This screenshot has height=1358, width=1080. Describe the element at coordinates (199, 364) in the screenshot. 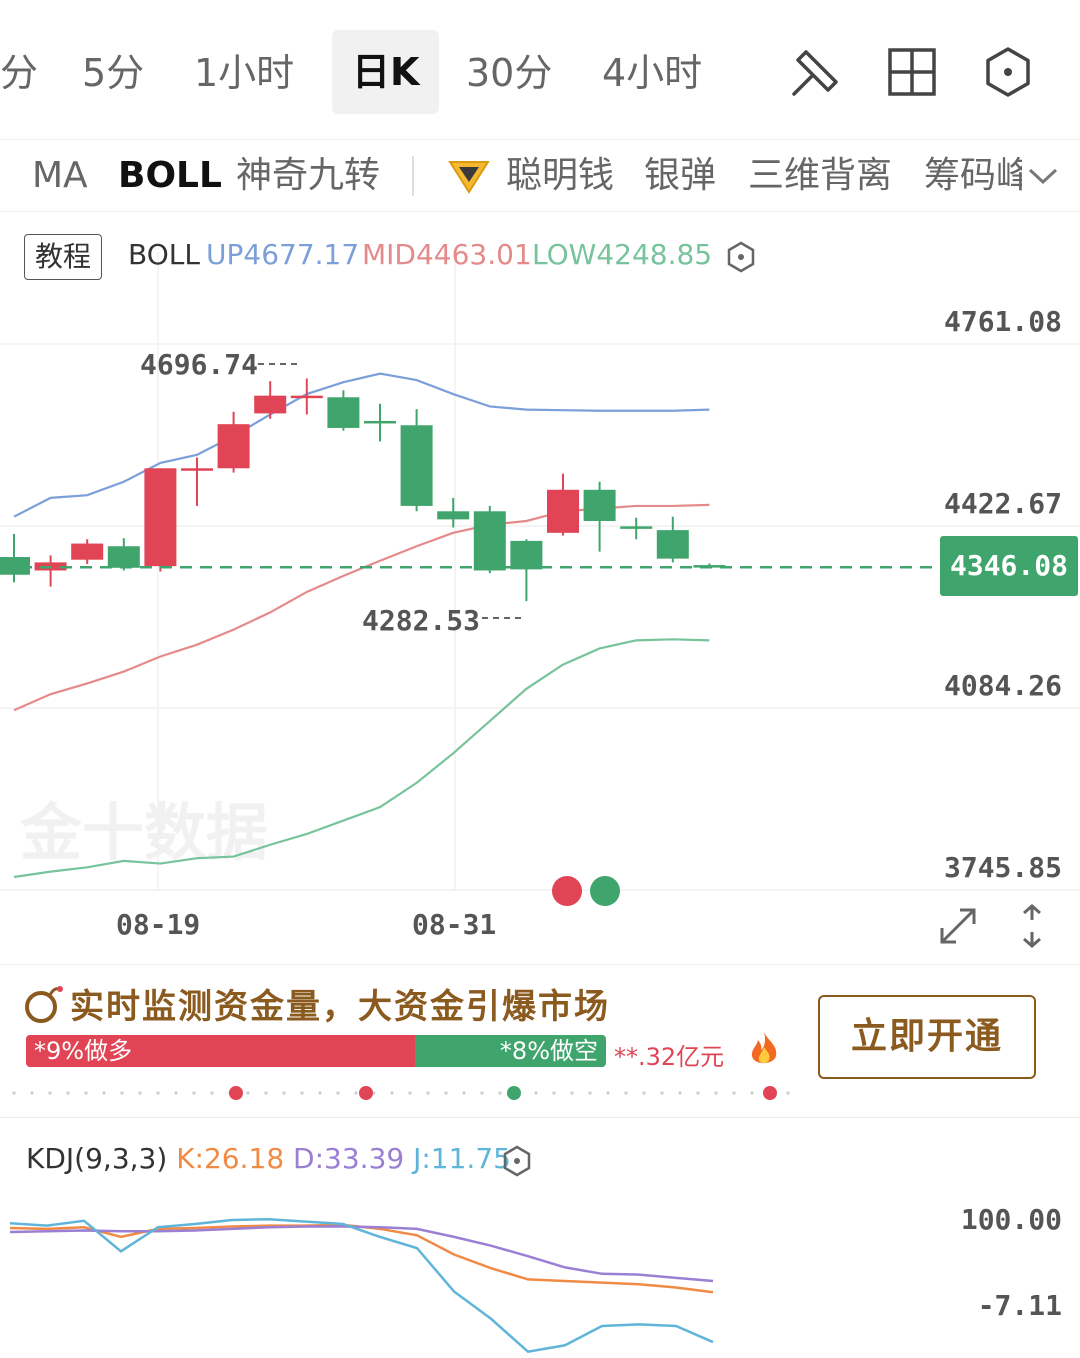

I see `high-extreme-label: 4696.74` at that location.